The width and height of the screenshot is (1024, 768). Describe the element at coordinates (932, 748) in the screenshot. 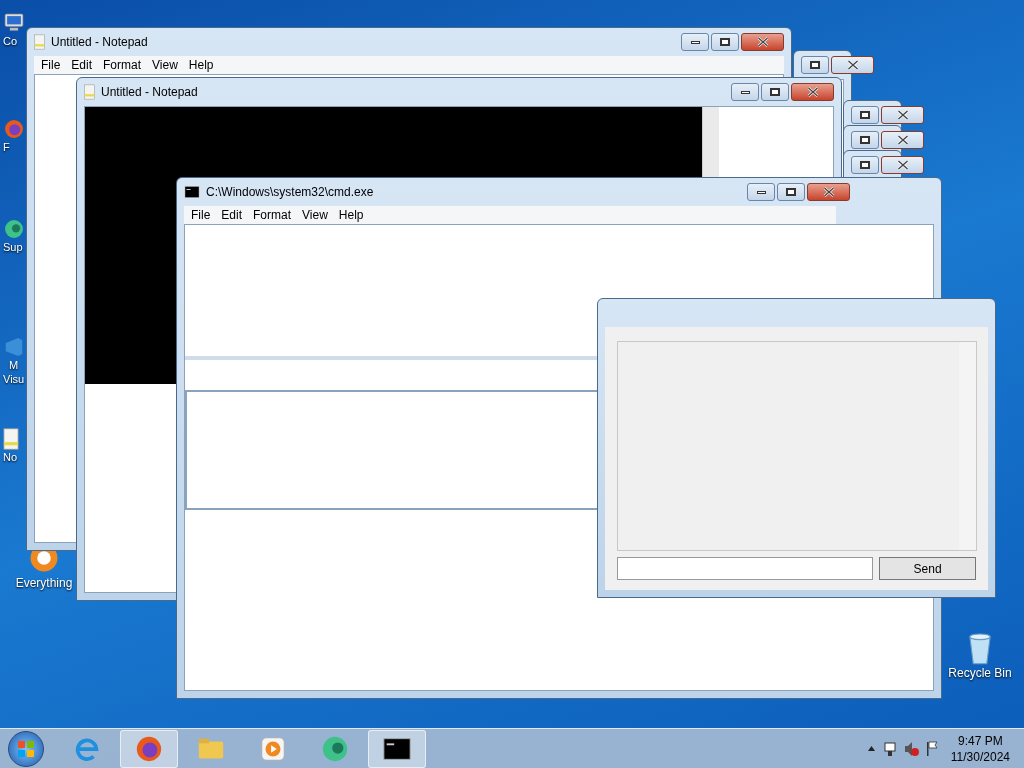

I see `flag-icon` at that location.